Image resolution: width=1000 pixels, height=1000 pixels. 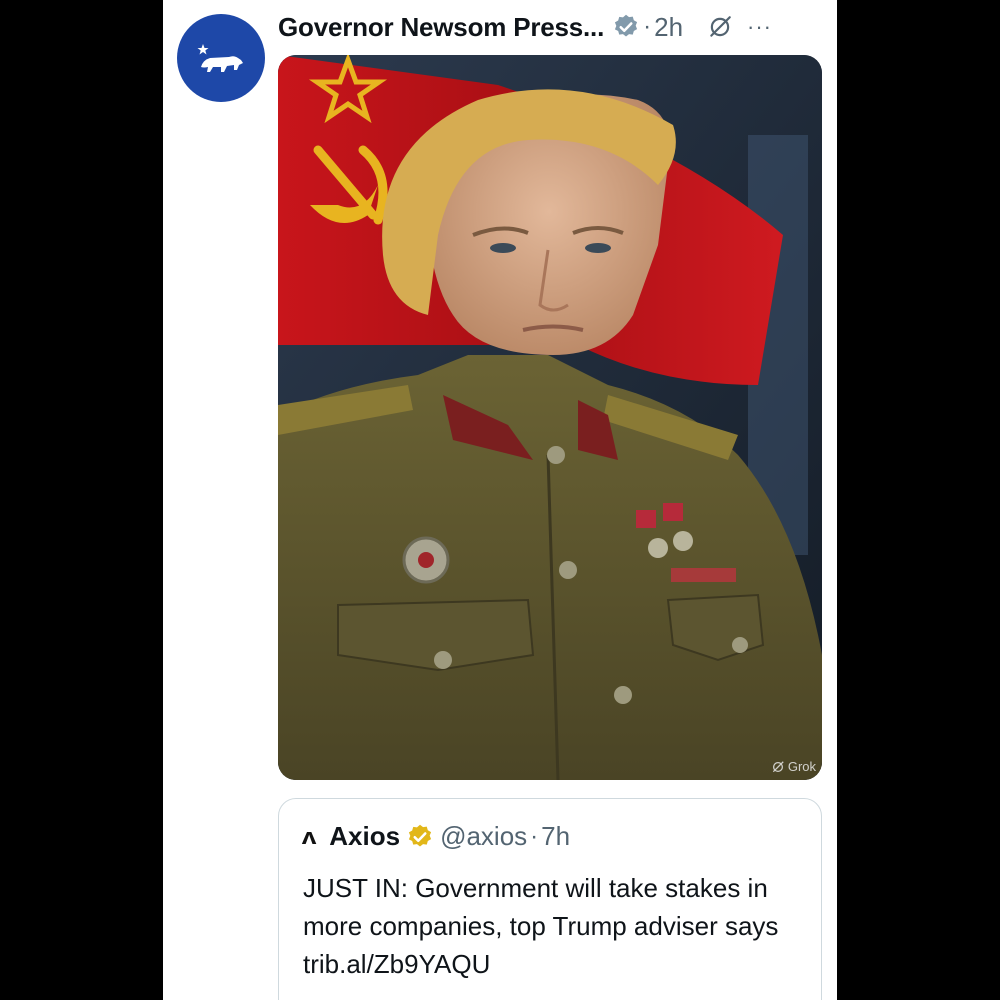 What do you see at coordinates (556, 836) in the screenshot?
I see `quoted-post-time: 7h` at bounding box center [556, 836].